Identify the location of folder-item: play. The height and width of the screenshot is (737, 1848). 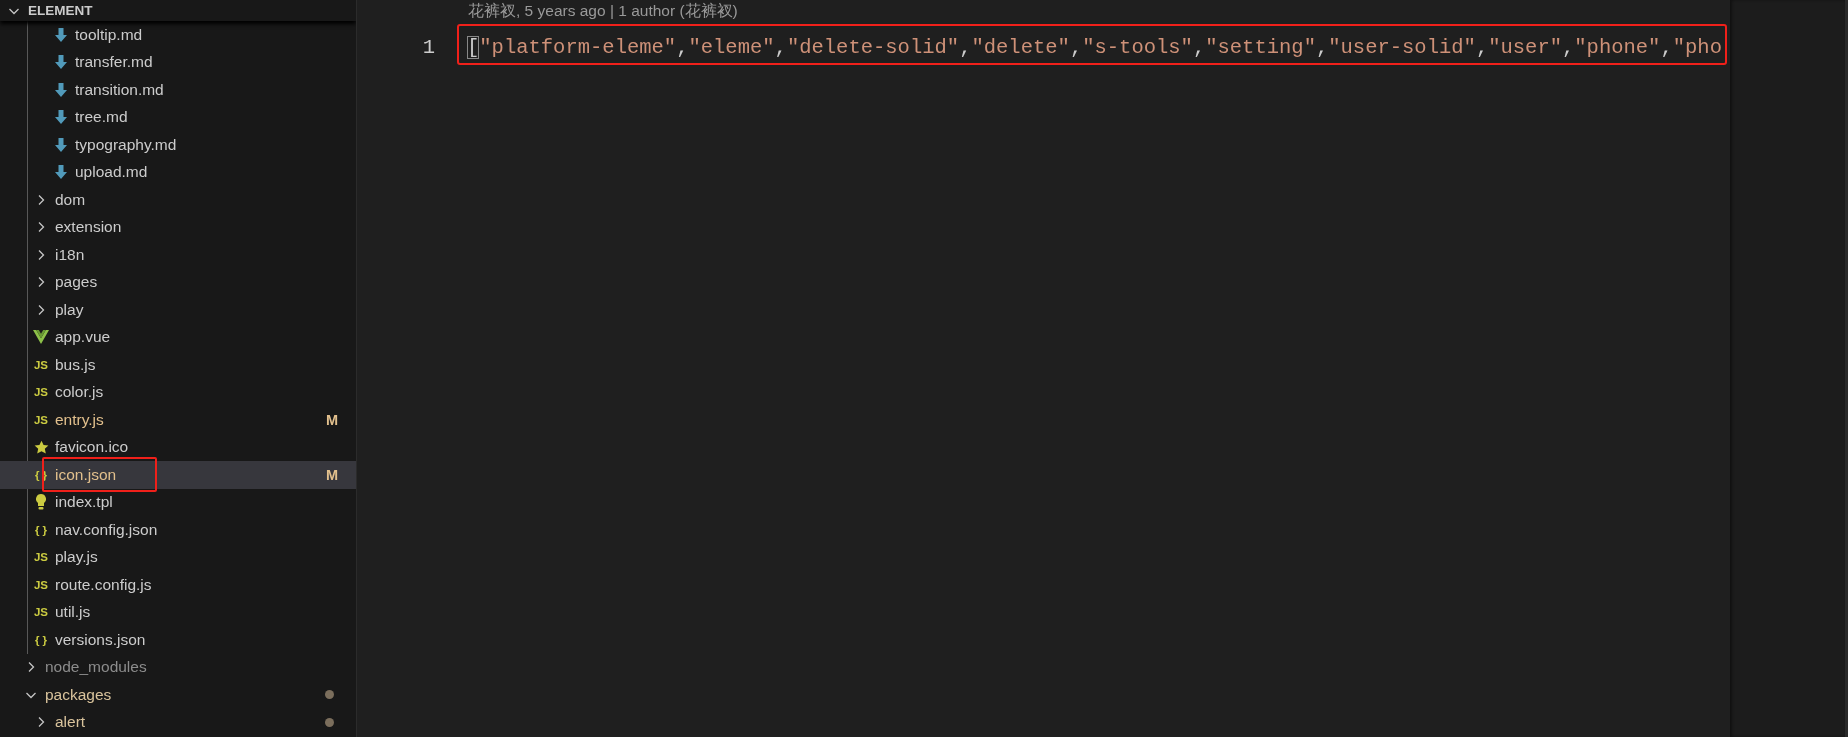
(178, 310).